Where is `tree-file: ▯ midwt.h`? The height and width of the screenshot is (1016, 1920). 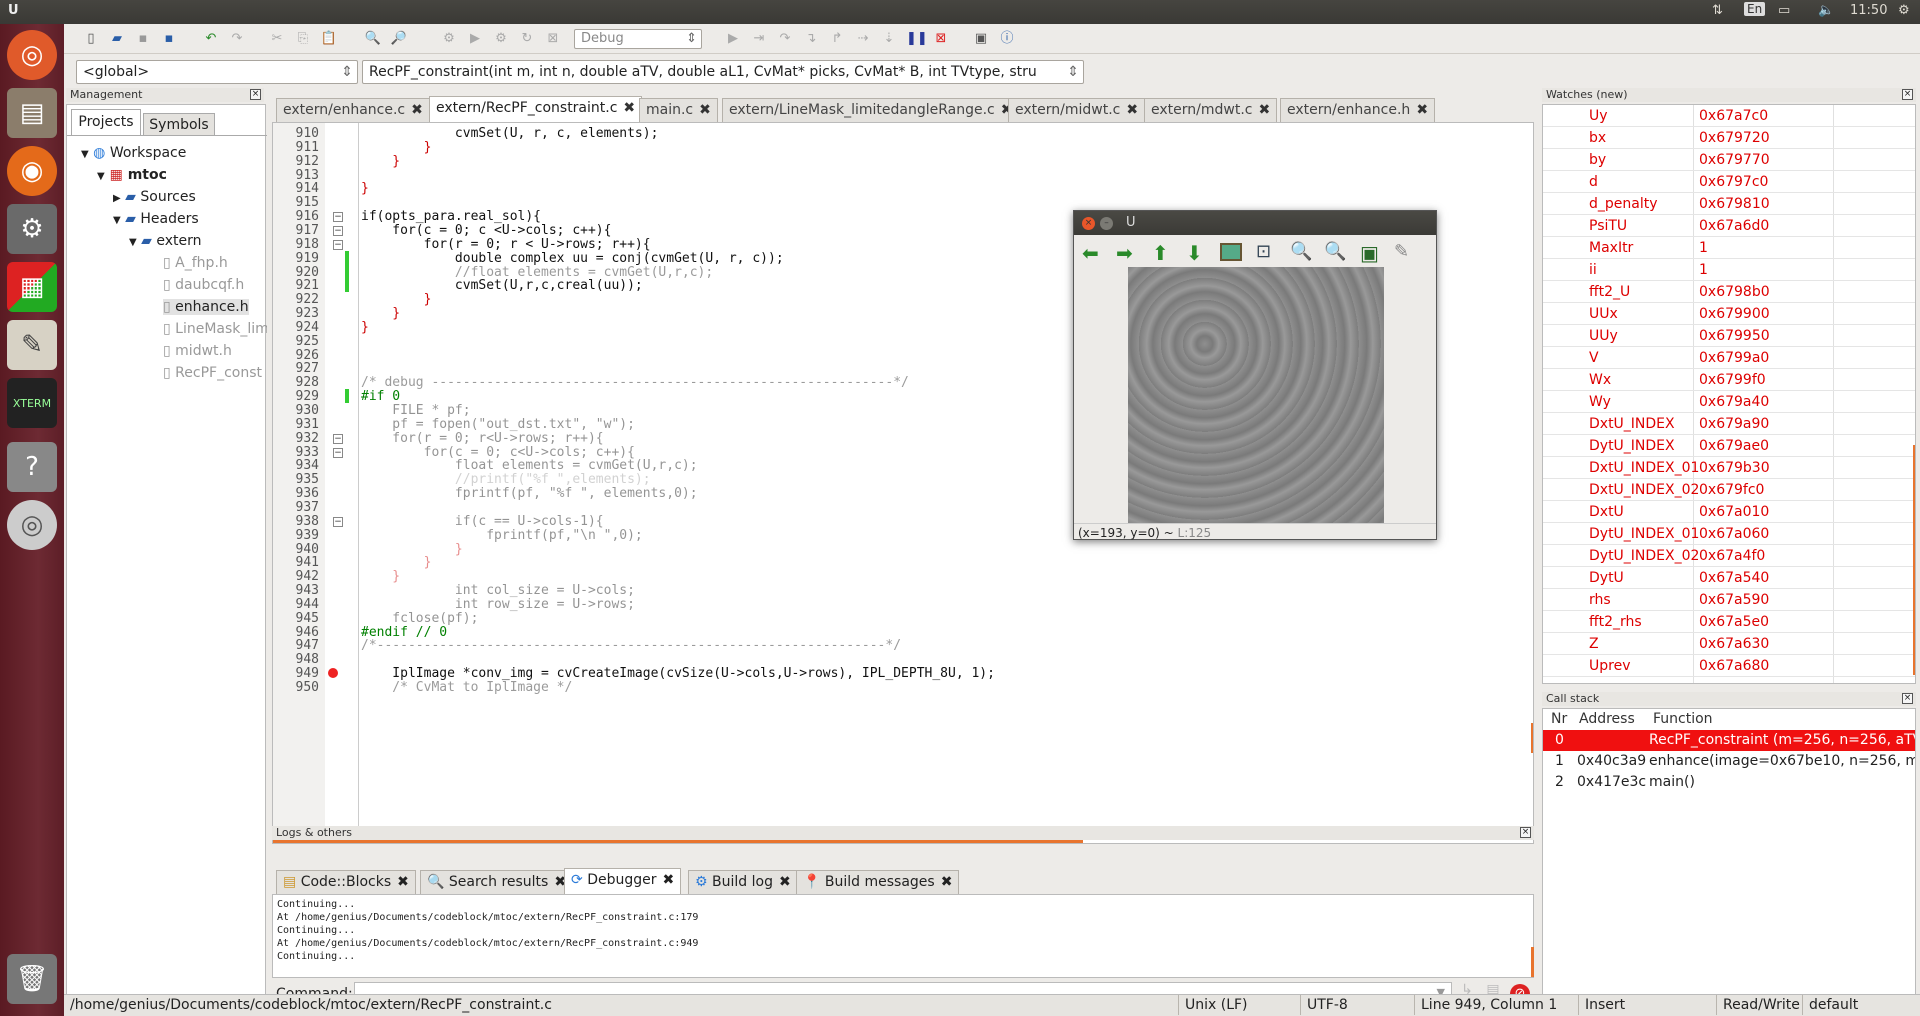
tree-file: ▯ midwt.h is located at coordinates (197, 351).